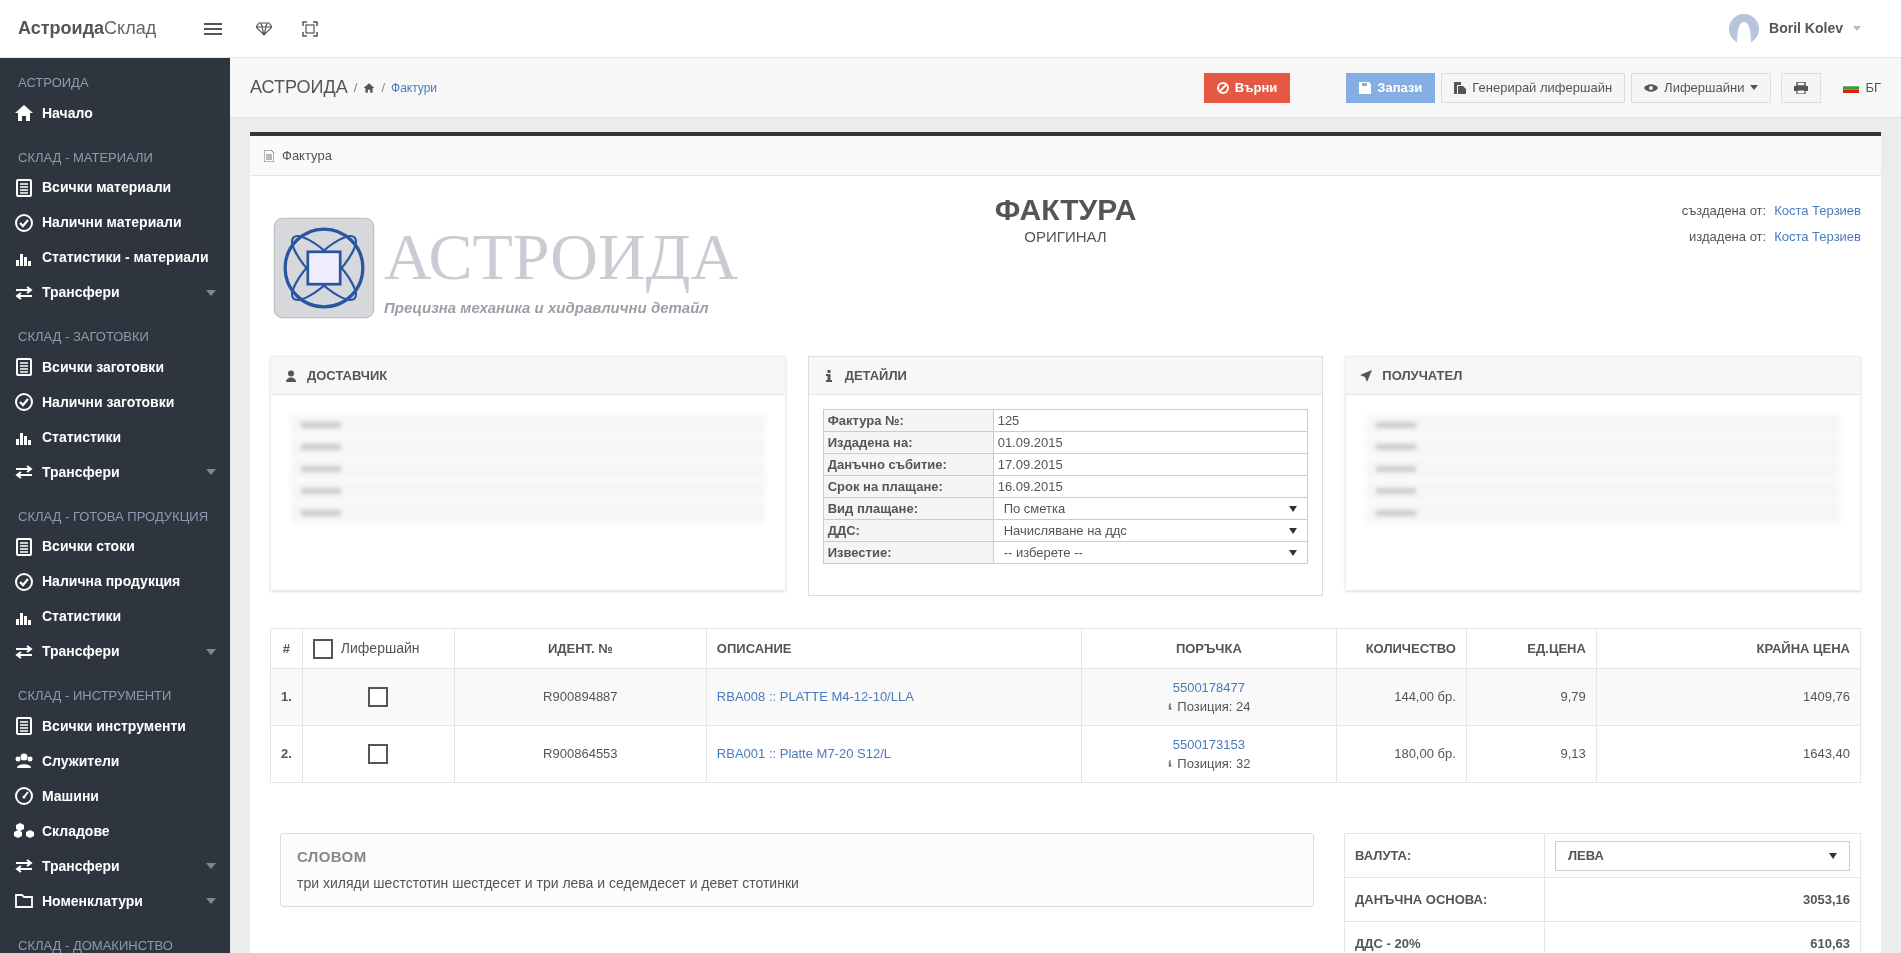  I want to click on field-value: 17.09.2015, so click(1030, 464).